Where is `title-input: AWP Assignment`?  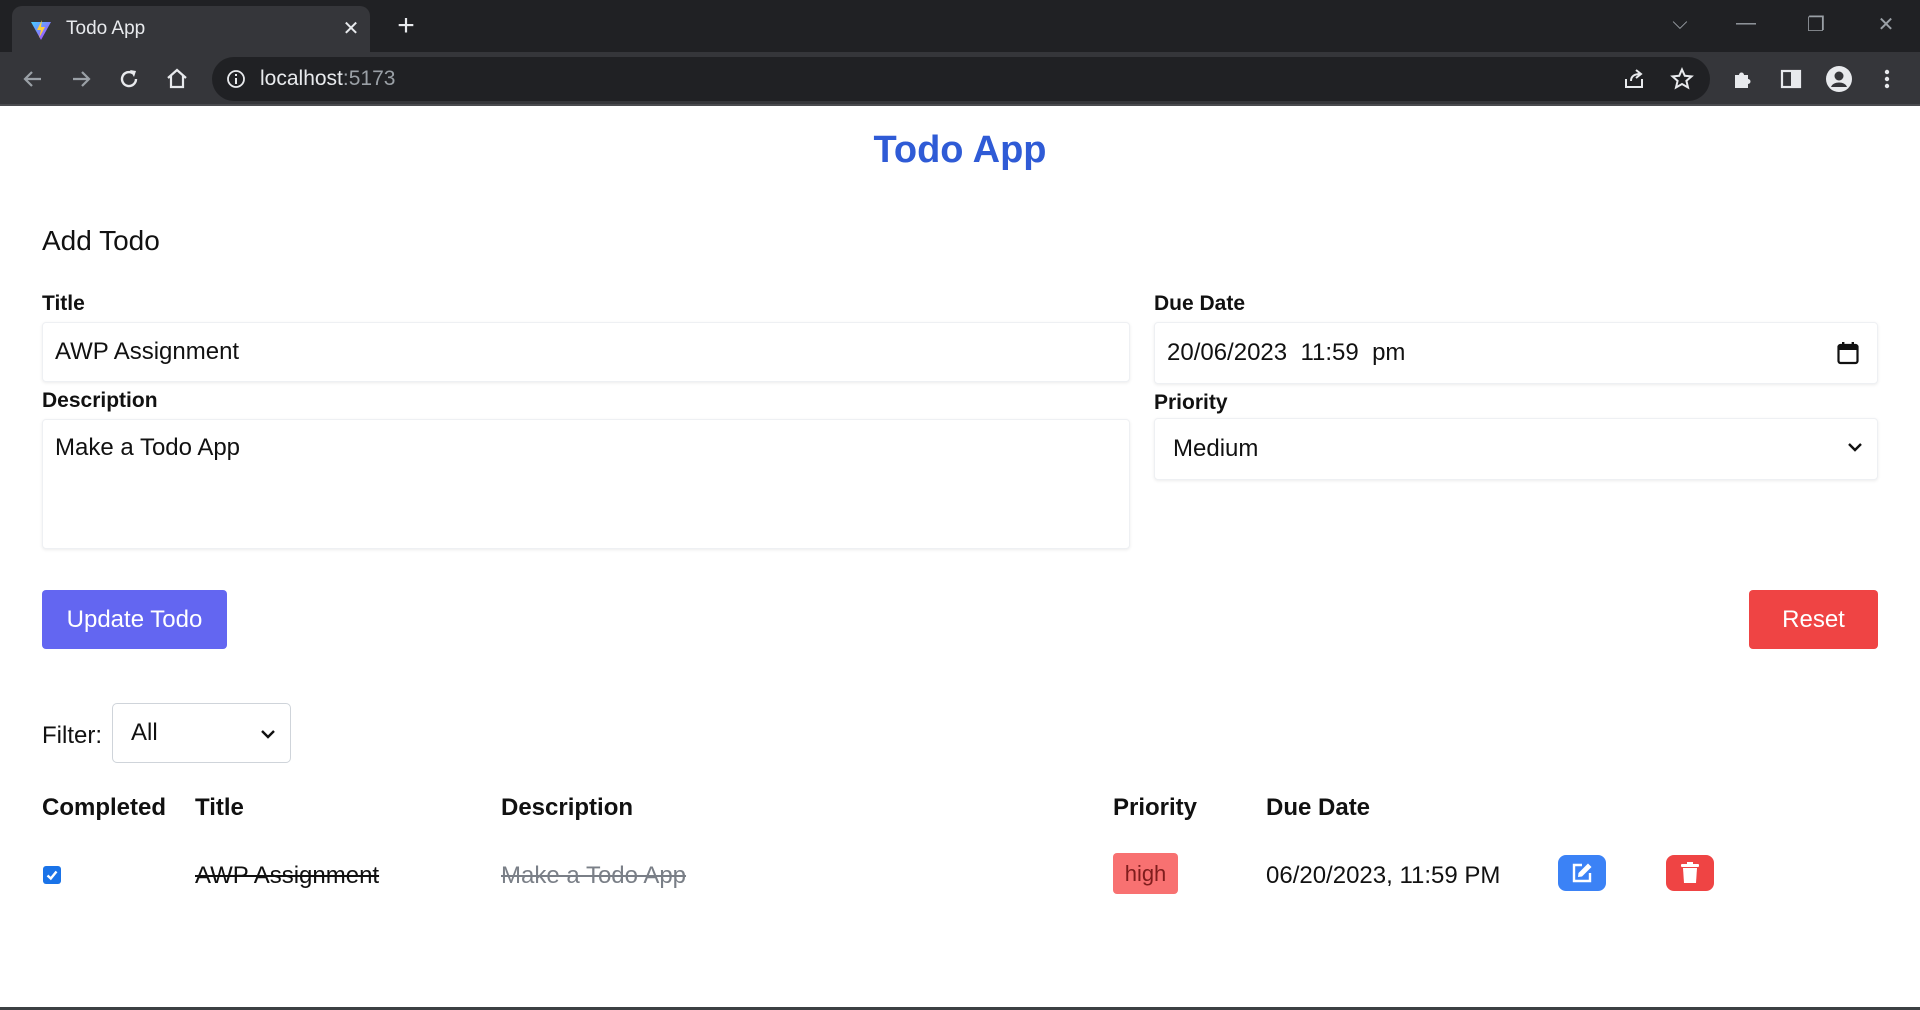 title-input: AWP Assignment is located at coordinates (586, 352).